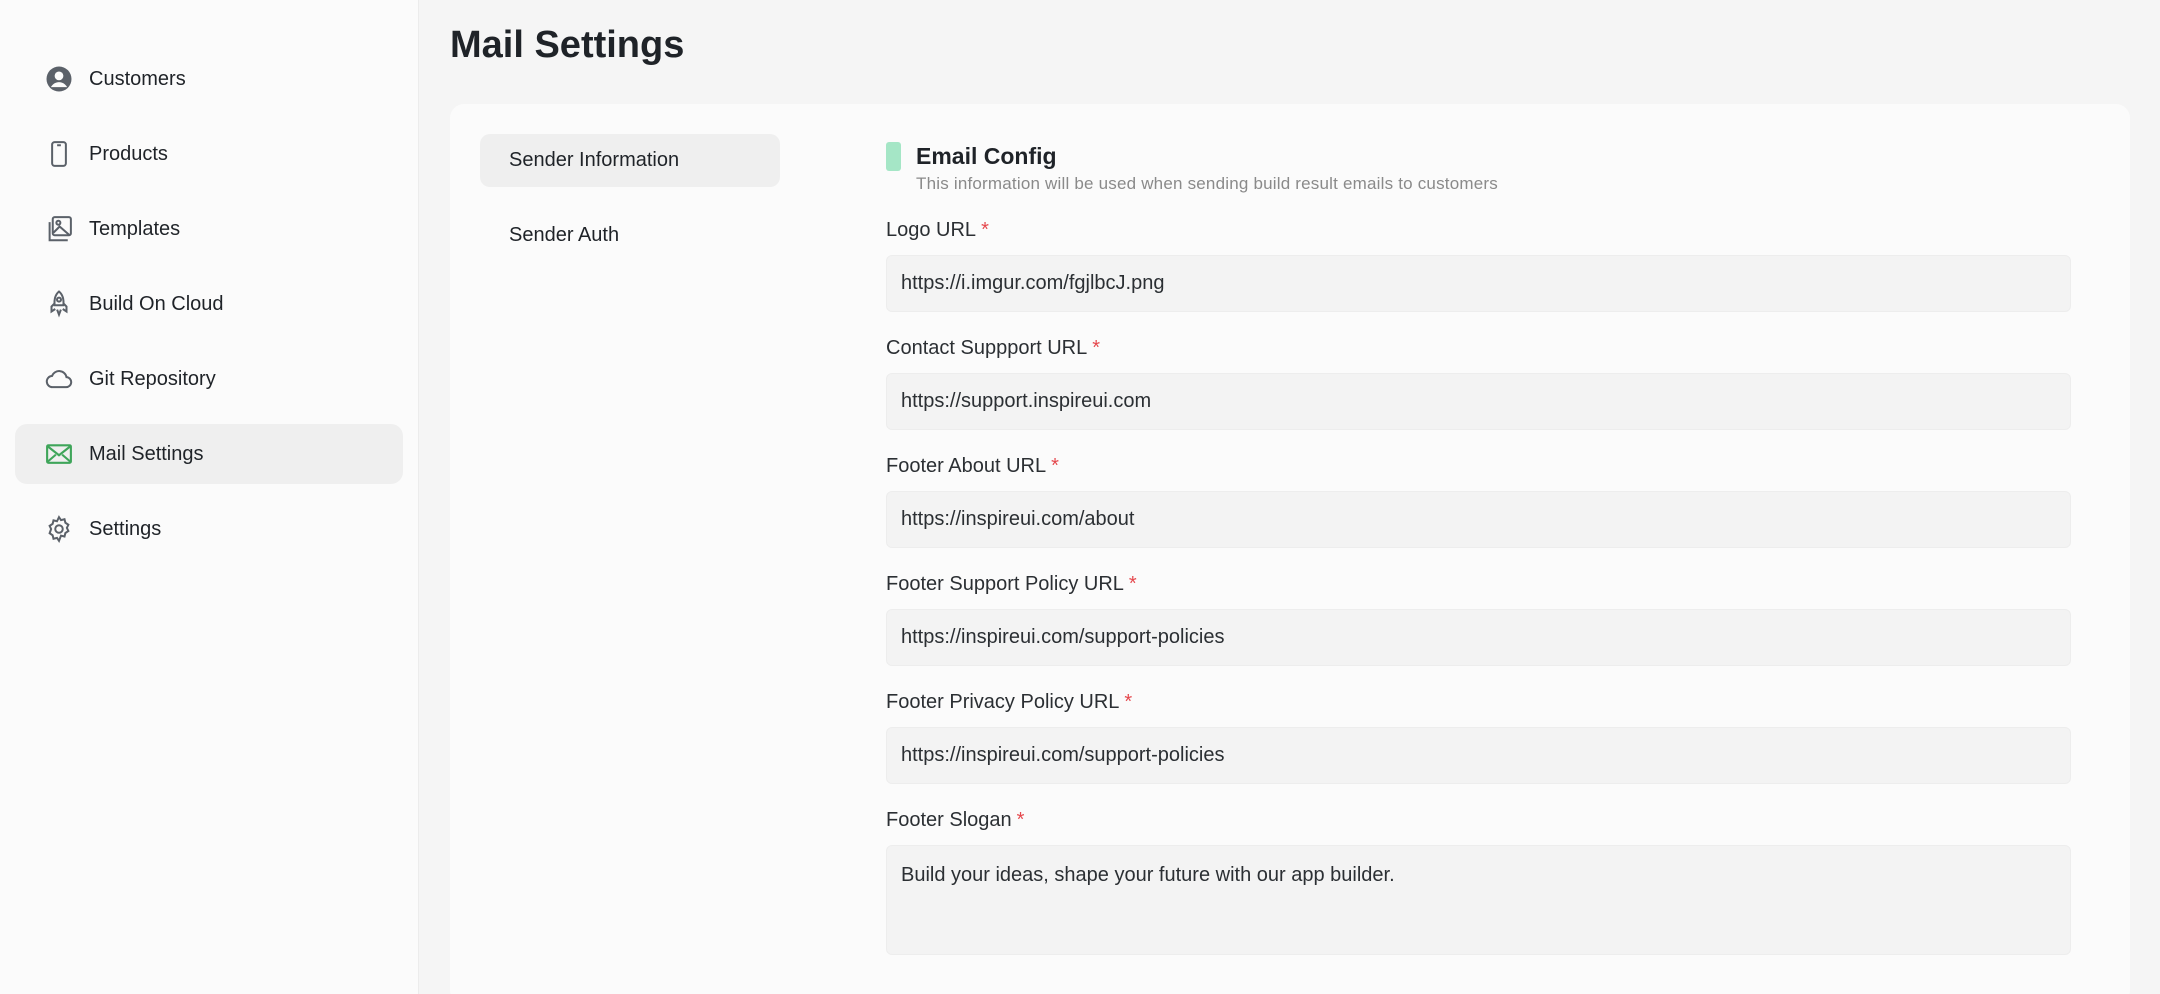 The image size is (2160, 994). Describe the element at coordinates (1478, 755) in the screenshot. I see `footer-privacy-policy-url-input` at that location.